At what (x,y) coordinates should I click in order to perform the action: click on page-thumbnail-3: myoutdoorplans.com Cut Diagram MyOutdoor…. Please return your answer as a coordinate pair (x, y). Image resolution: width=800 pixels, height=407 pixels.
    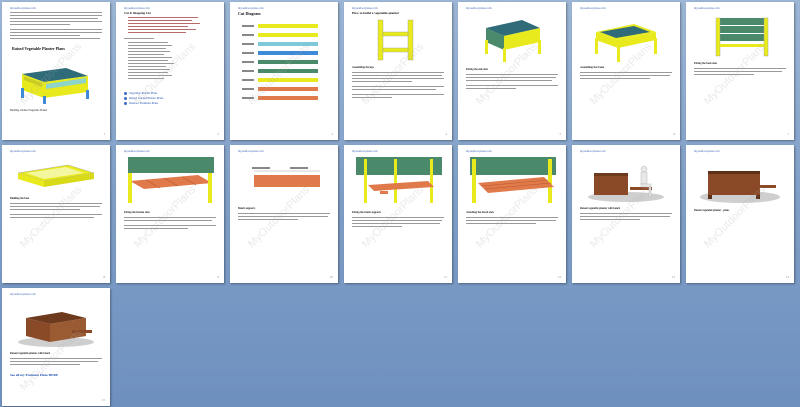
    Looking at the image, I should click on (284, 71).